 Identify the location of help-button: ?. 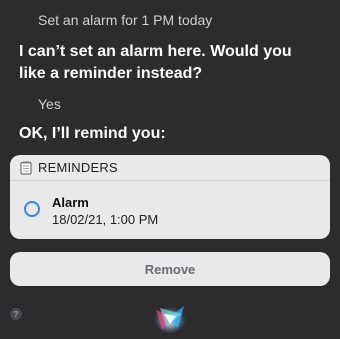
(16, 314).